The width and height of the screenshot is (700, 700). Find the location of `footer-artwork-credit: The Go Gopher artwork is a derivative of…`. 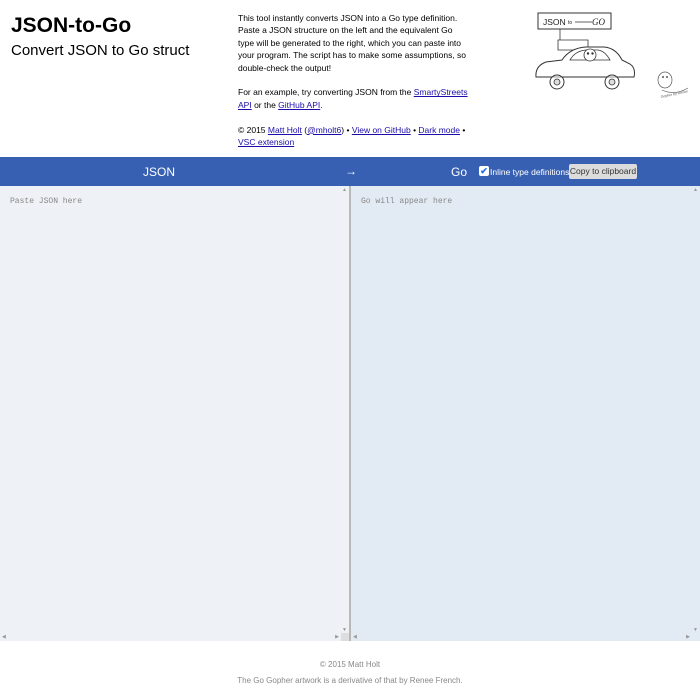

footer-artwork-credit: The Go Gopher artwork is a derivative of… is located at coordinates (350, 680).